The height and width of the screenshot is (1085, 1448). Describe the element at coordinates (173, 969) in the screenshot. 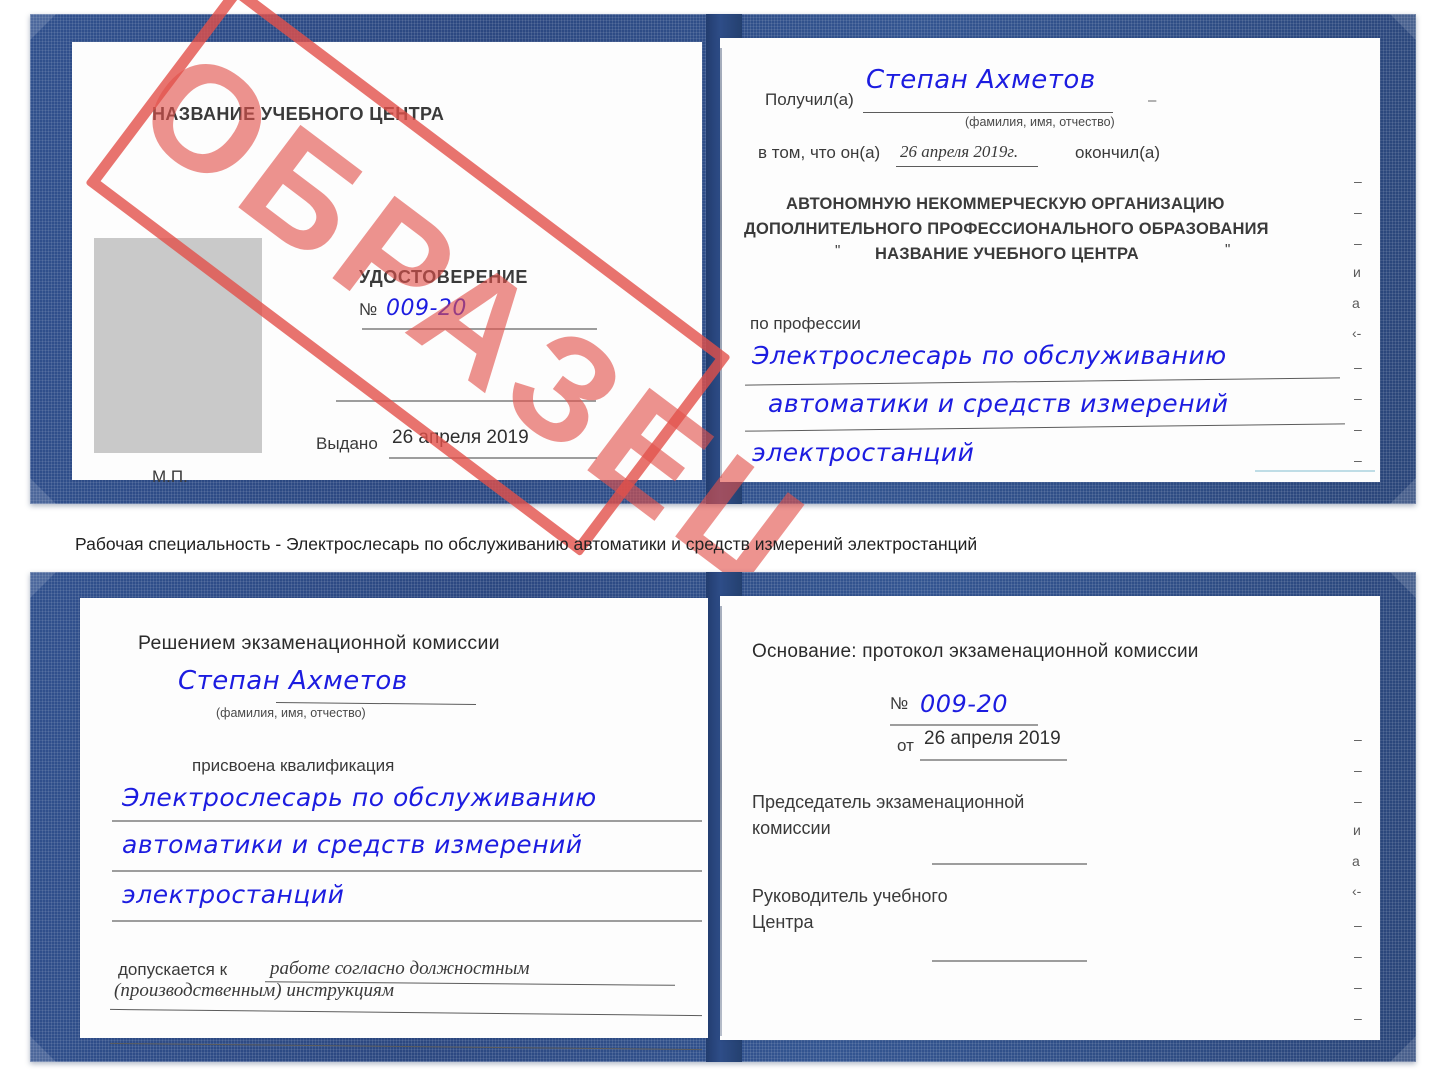

I see `allowed-label: допускается к` at that location.